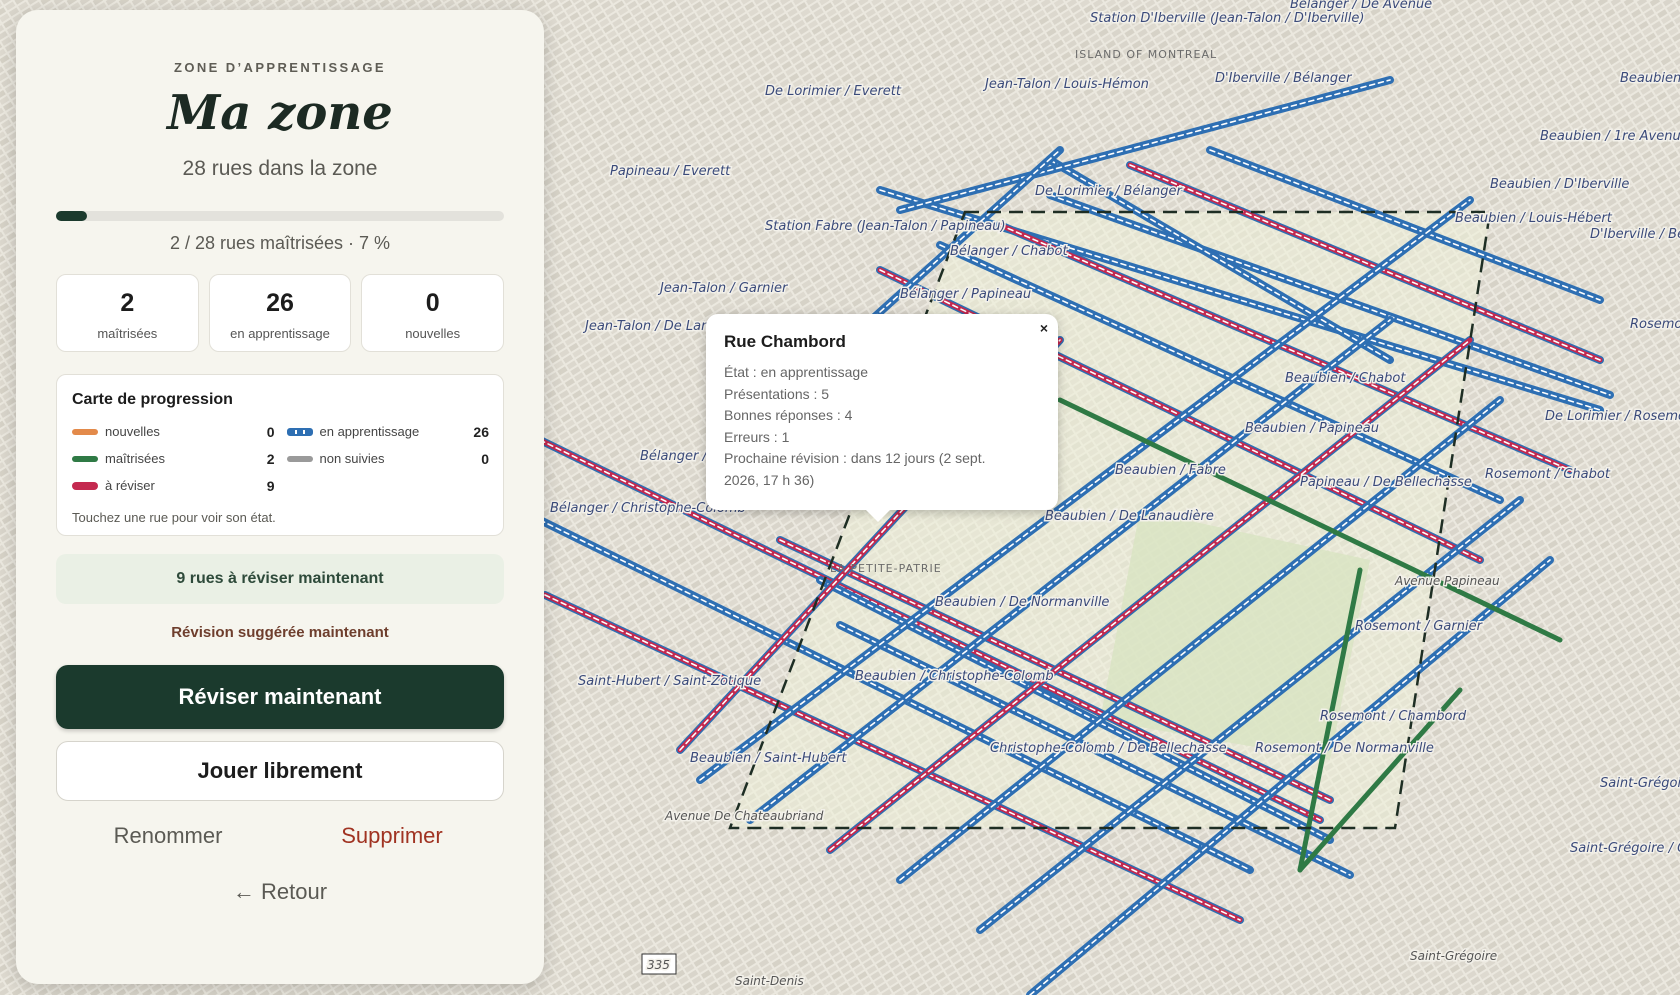  Describe the element at coordinates (885, 226) in the screenshot. I see `map-label: Station Fabre (Jean-Talon / Papineau)` at that location.